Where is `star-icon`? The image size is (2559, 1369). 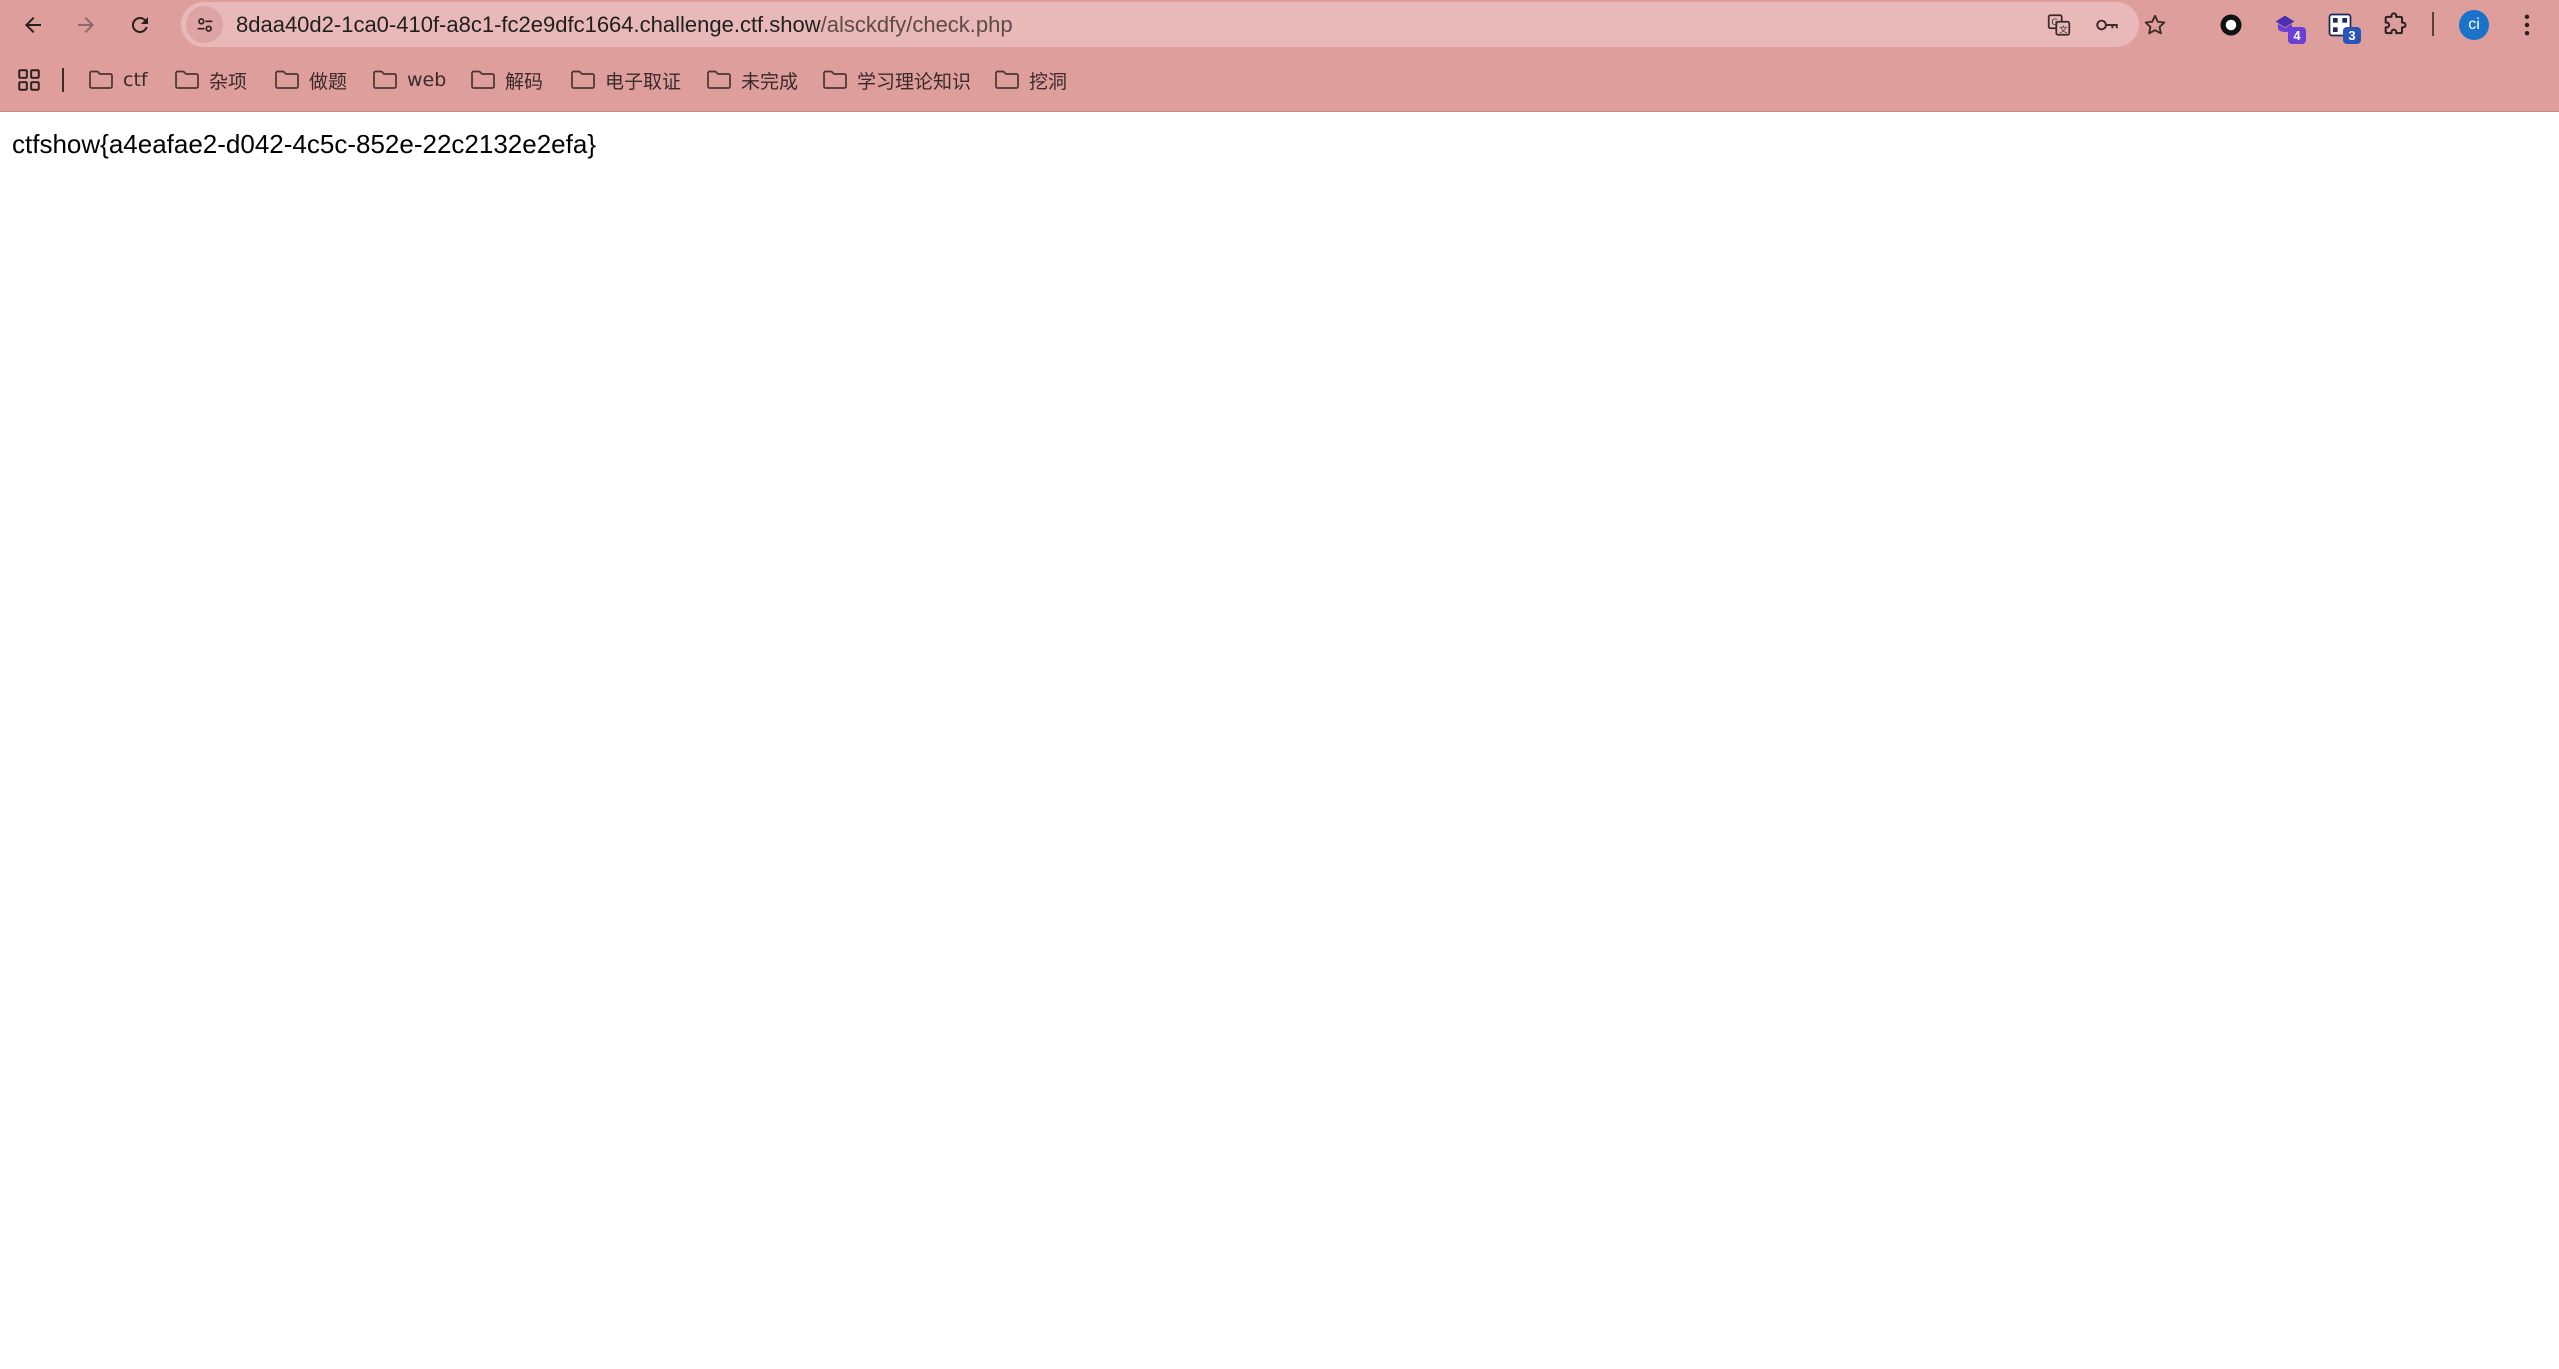
star-icon is located at coordinates (2155, 24).